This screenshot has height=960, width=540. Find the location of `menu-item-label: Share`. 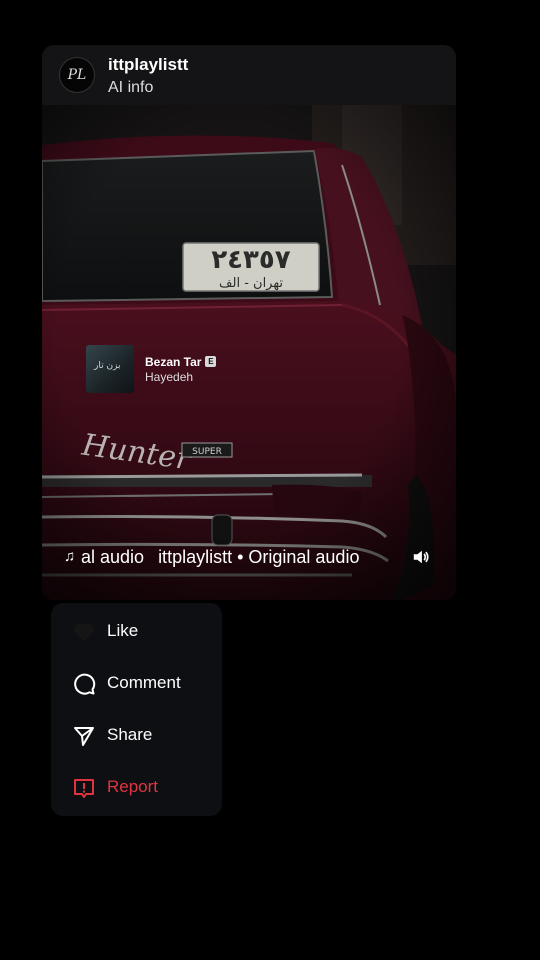

menu-item-label: Share is located at coordinates (130, 734).